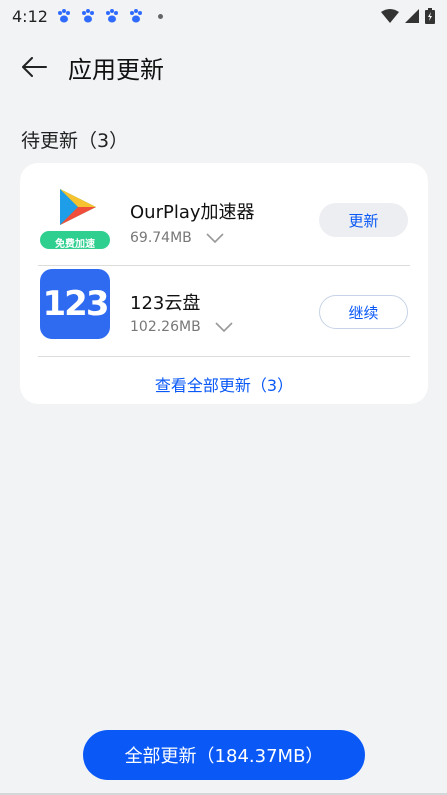  I want to click on status-left: 4:12, so click(87, 16).